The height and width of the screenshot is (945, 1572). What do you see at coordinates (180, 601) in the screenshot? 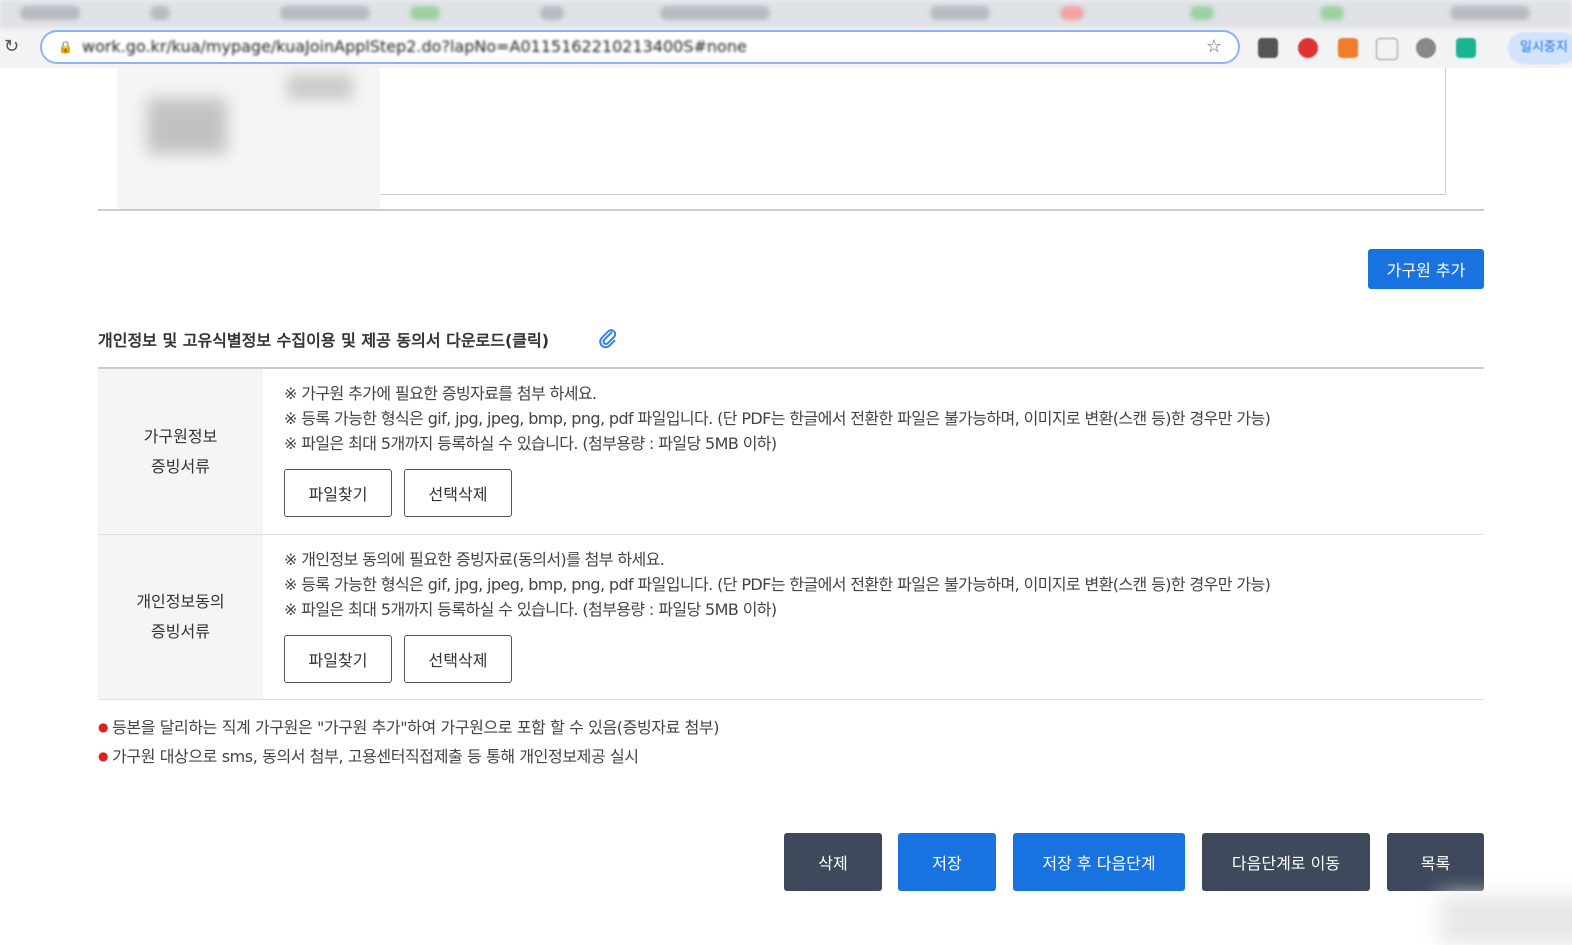
I see `row-header-line: 개인정보동의` at bounding box center [180, 601].